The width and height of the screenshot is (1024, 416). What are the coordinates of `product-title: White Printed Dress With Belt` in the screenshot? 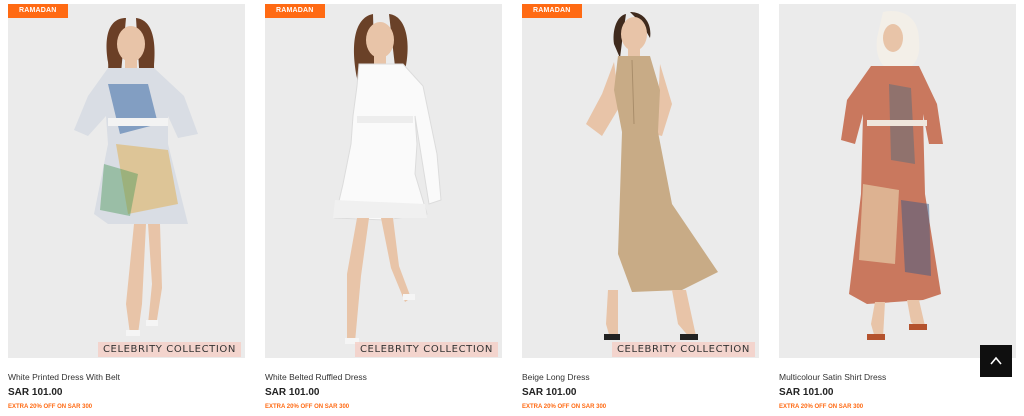 It's located at (126, 377).